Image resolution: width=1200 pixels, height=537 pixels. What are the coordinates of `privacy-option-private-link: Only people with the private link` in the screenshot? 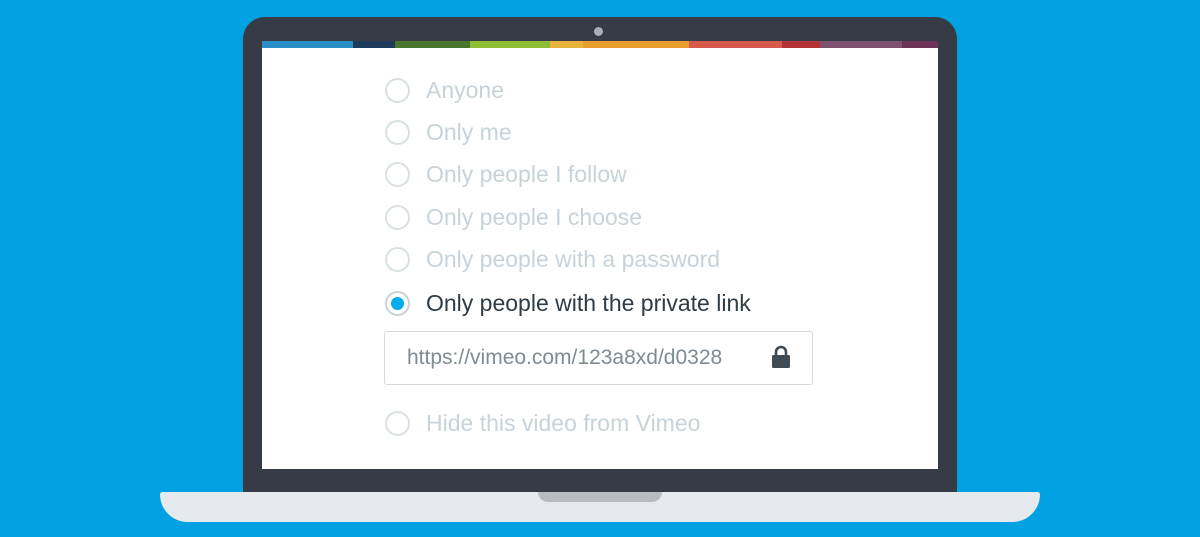 It's located at (568, 303).